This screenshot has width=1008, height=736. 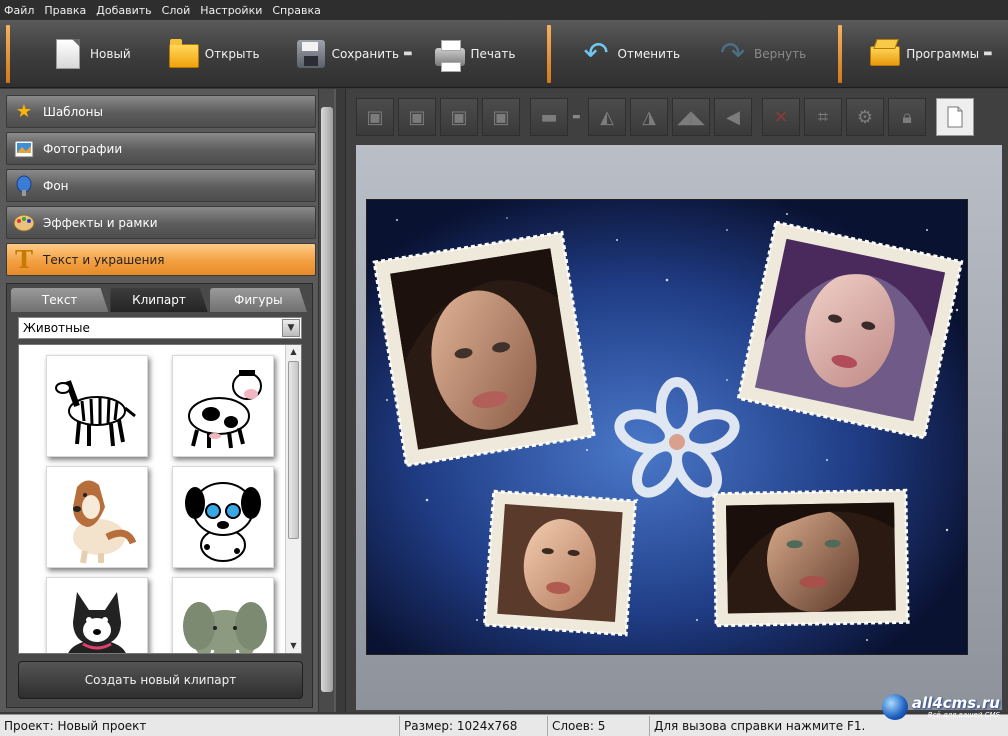 What do you see at coordinates (65, 10) in the screenshot?
I see `menu-edit: Правка` at bounding box center [65, 10].